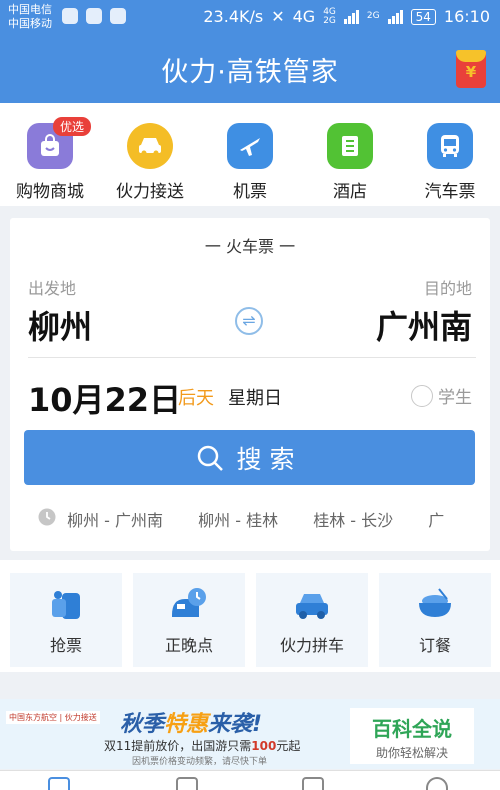 The width and height of the screenshot is (500, 790). I want to click on divider, so click(252, 357).